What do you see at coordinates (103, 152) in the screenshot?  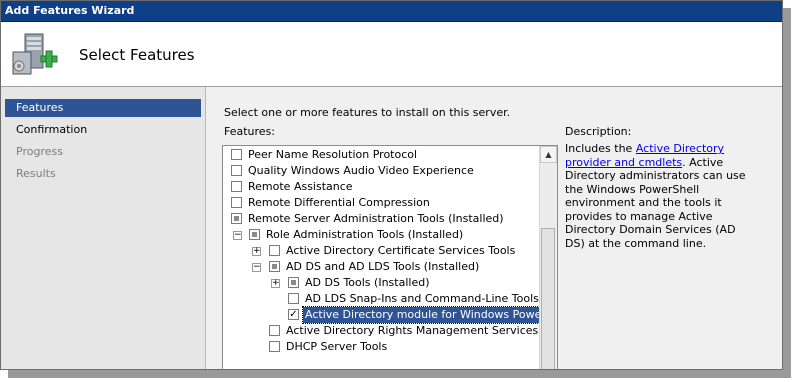 I see `sidebar-item-progress: Progress` at bounding box center [103, 152].